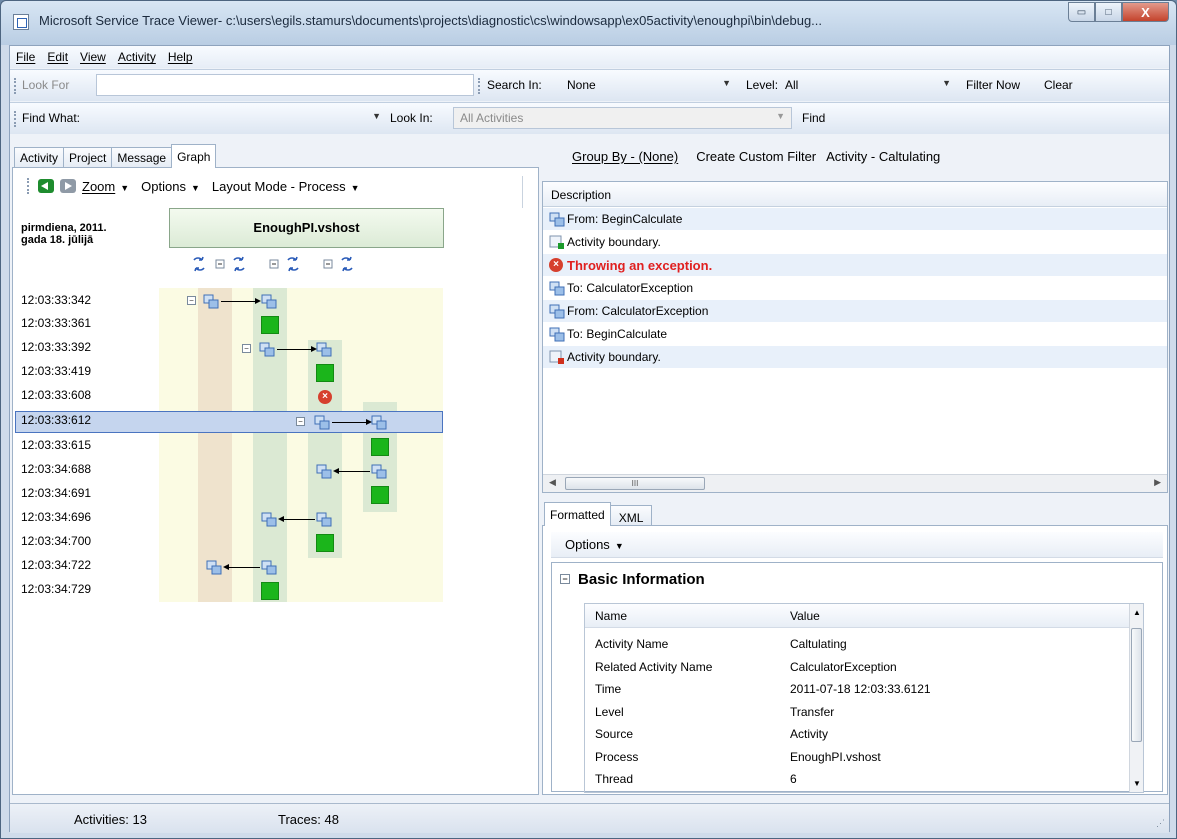 The height and width of the screenshot is (839, 1177). I want to click on minimize-button: ▭, so click(1081, 12).